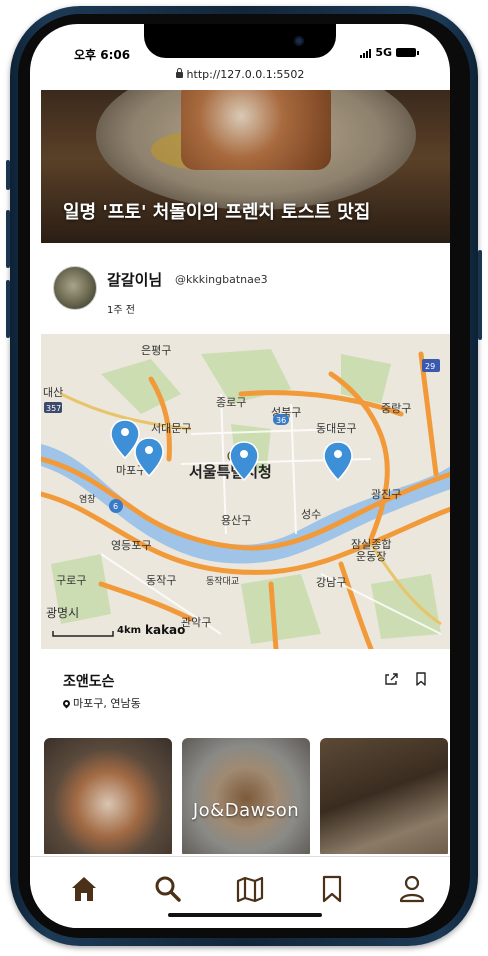 The width and height of the screenshot is (488, 956). I want to click on gallery-overlay-text: Jo&Dawson, so click(246, 810).